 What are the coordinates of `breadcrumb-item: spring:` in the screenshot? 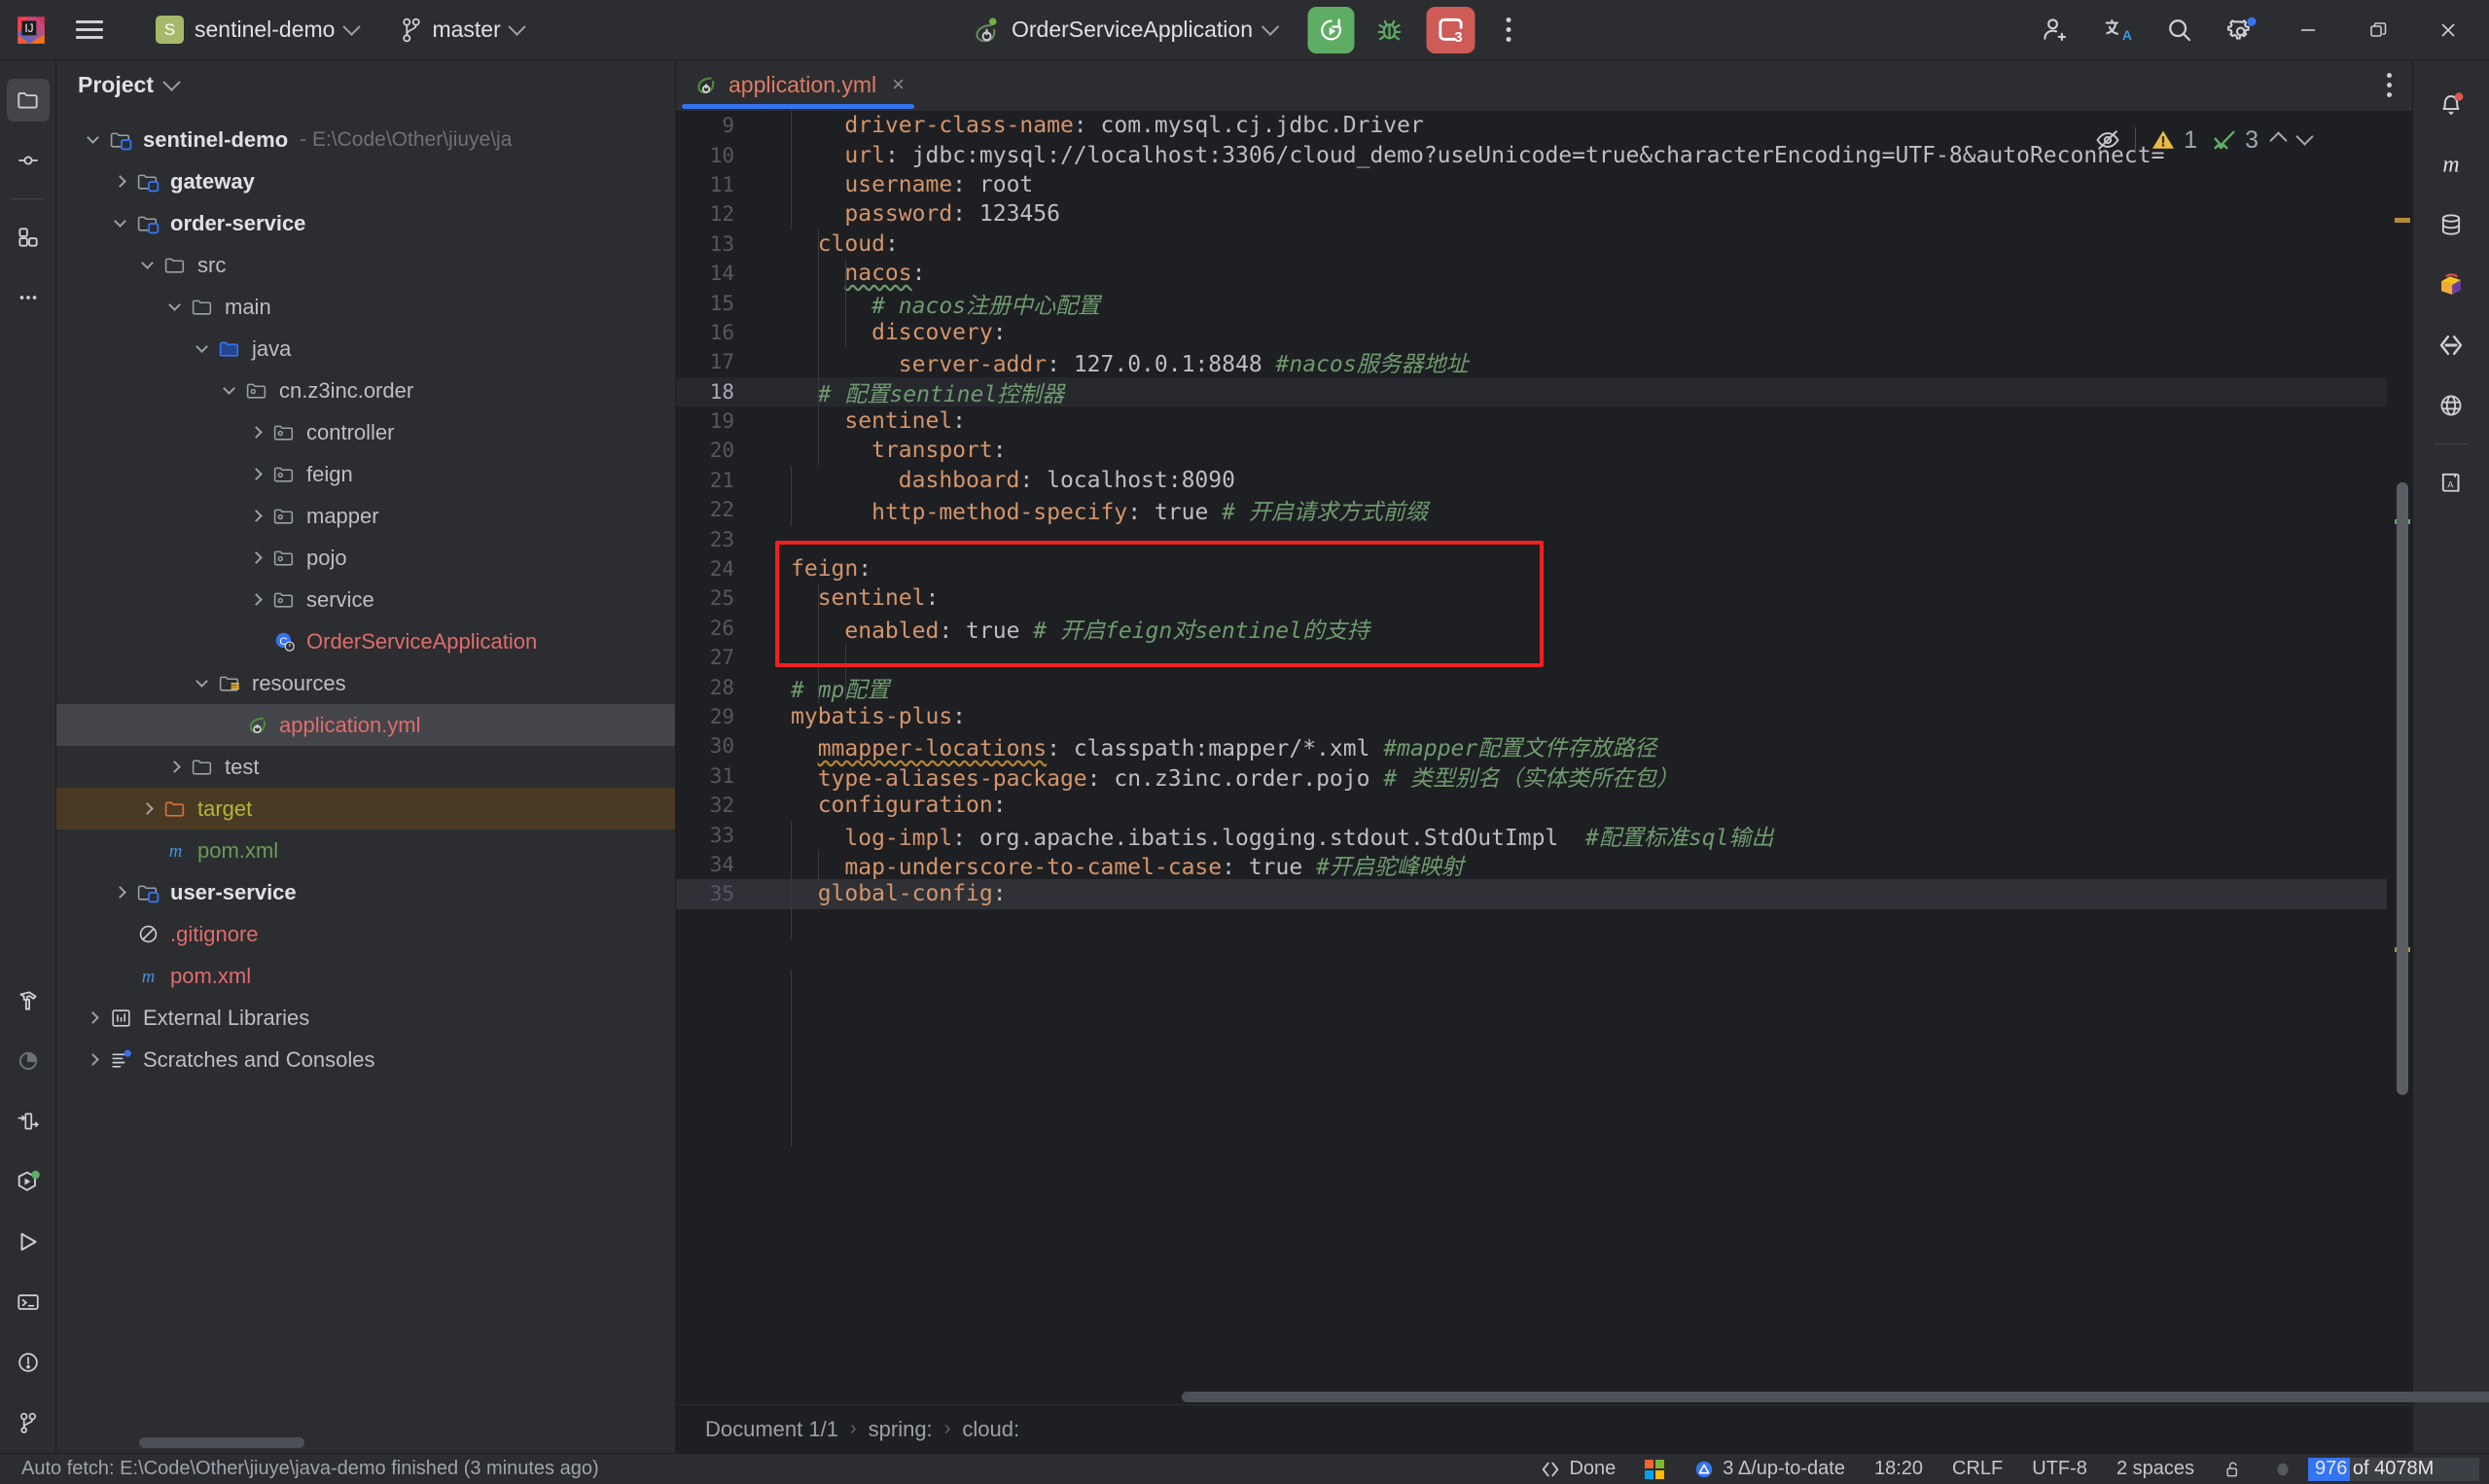 It's located at (901, 1430).